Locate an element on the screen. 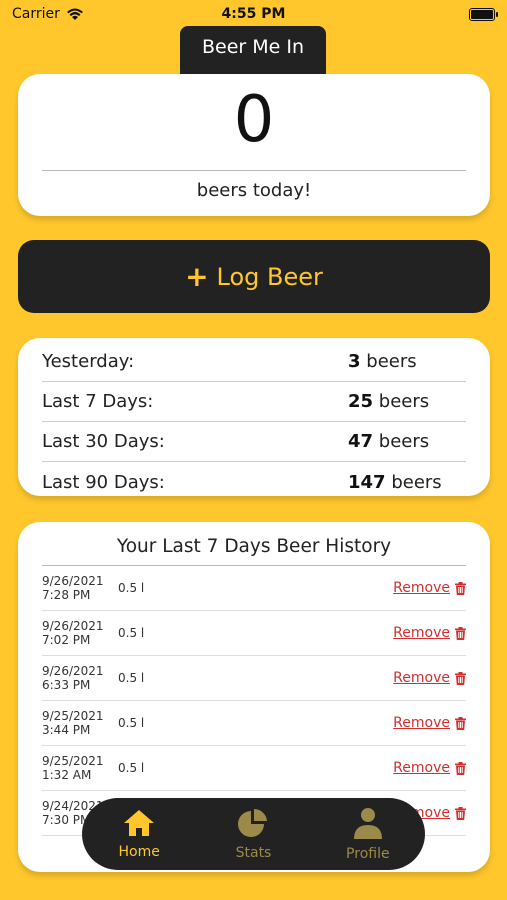  summary-value: 25 beers is located at coordinates (407, 401).